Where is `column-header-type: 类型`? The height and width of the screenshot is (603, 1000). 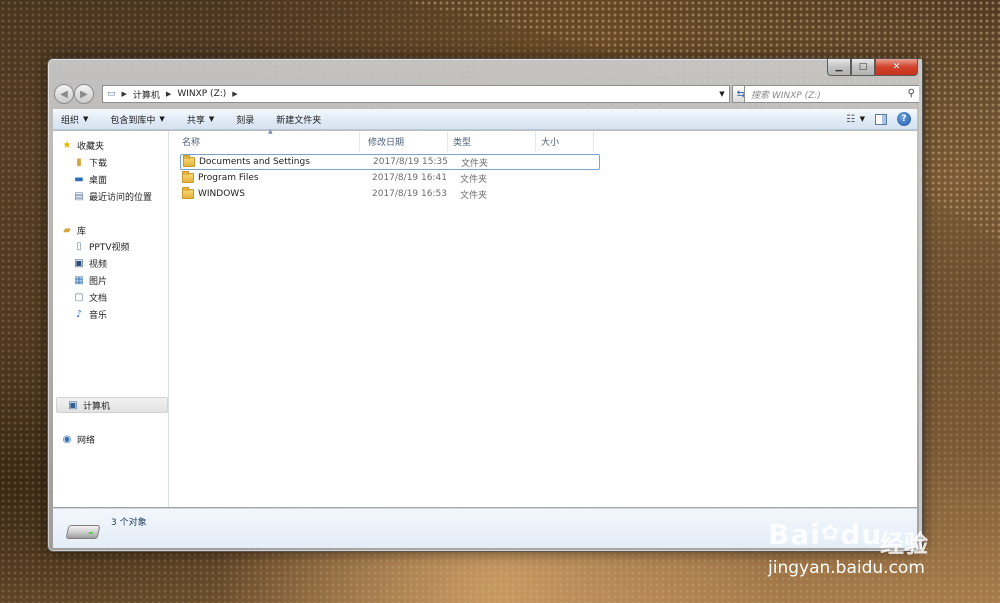
column-header-type: 类型 is located at coordinates (492, 141).